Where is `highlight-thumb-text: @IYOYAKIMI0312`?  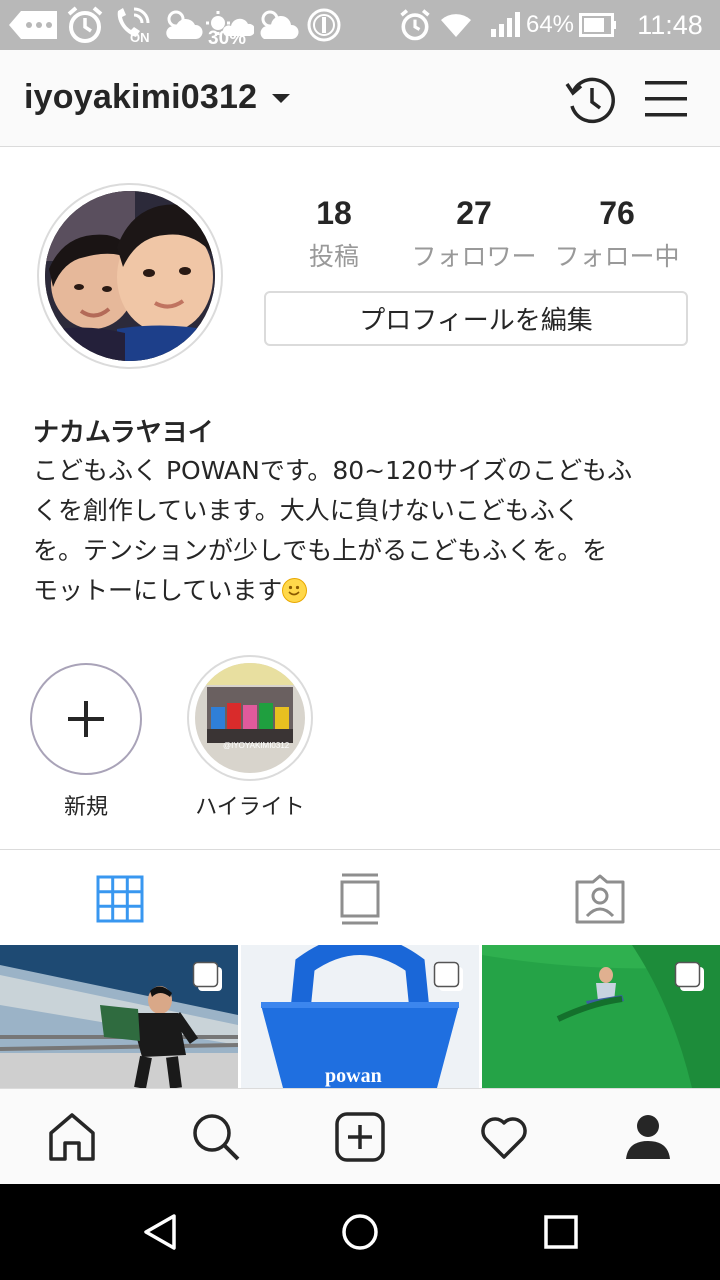
highlight-thumb-text: @IYOYAKIMI0312 is located at coordinates (256, 745).